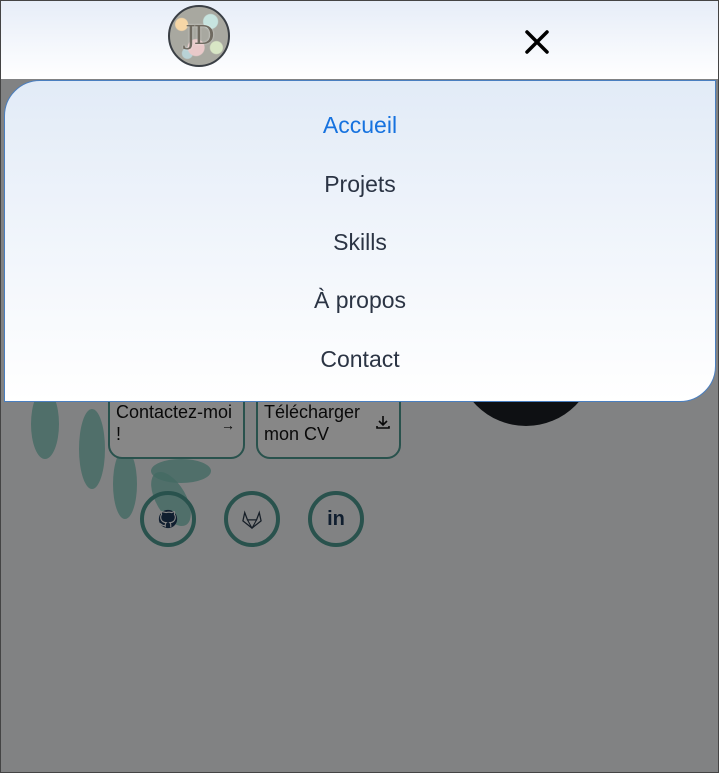 This screenshot has width=719, height=773. I want to click on menu-item-a-propos: À propos, so click(360, 300).